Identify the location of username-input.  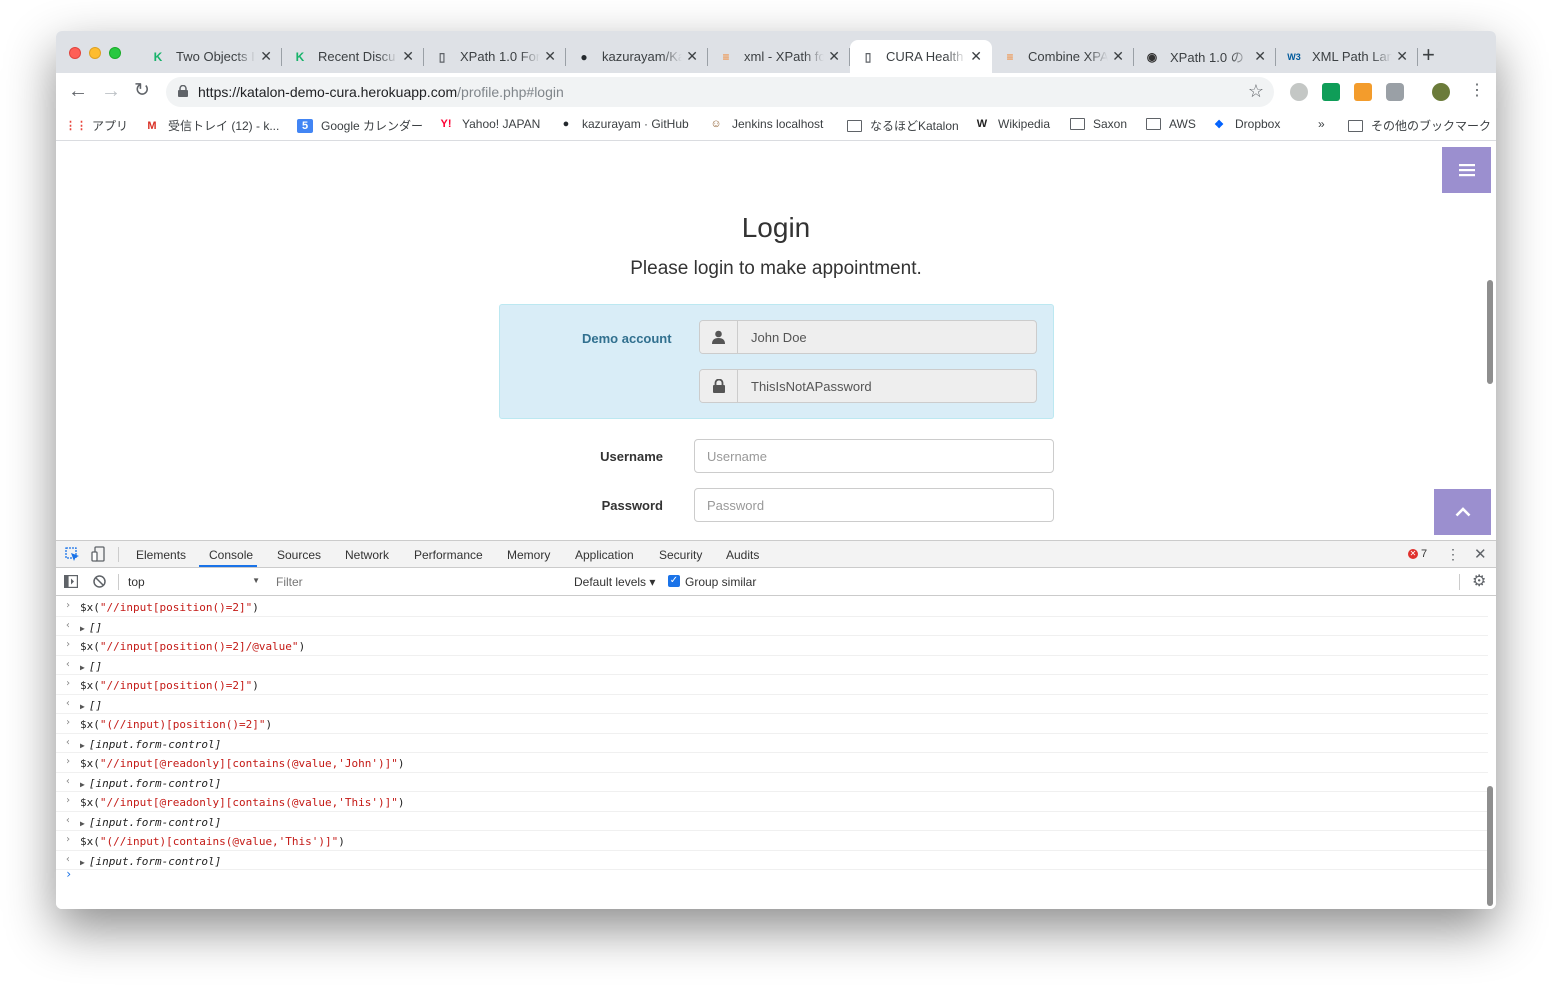
(874, 456).